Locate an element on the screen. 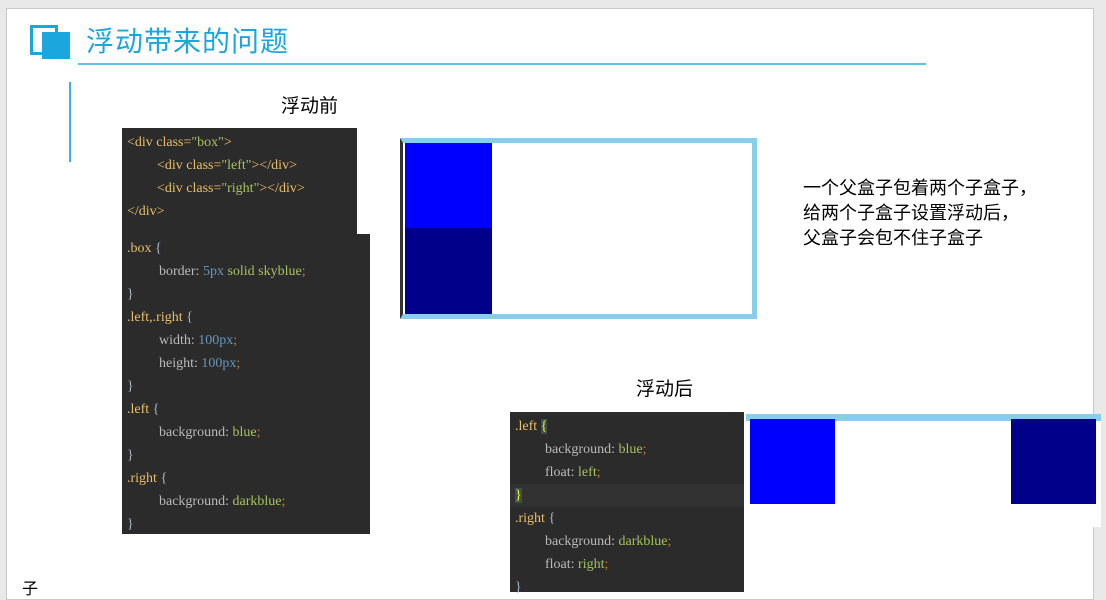  title-underline is located at coordinates (502, 64).